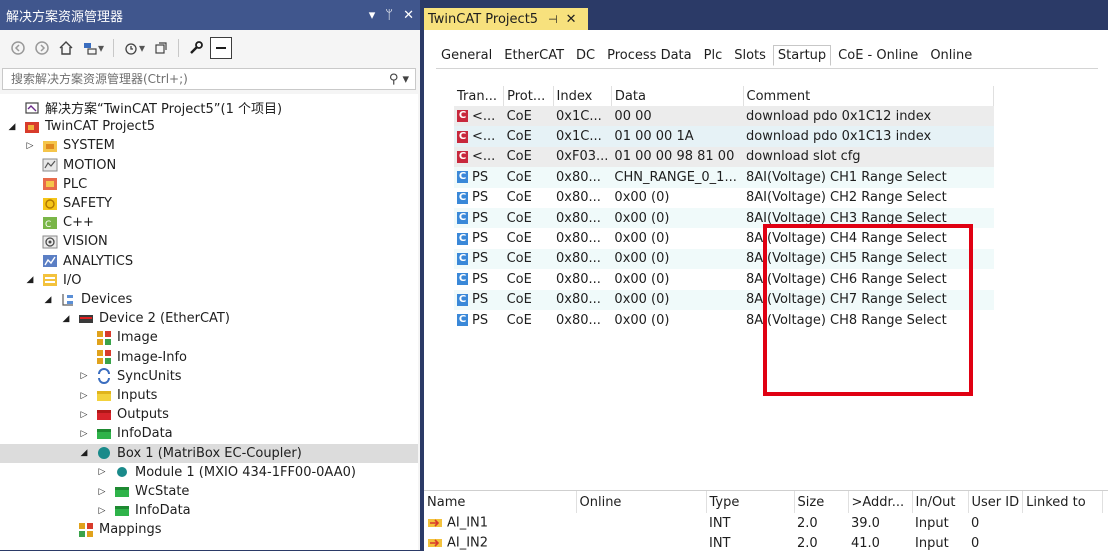 The width and height of the screenshot is (1108, 551). What do you see at coordinates (134, 48) in the screenshot?
I see `pending-changes-icon: ▾` at bounding box center [134, 48].